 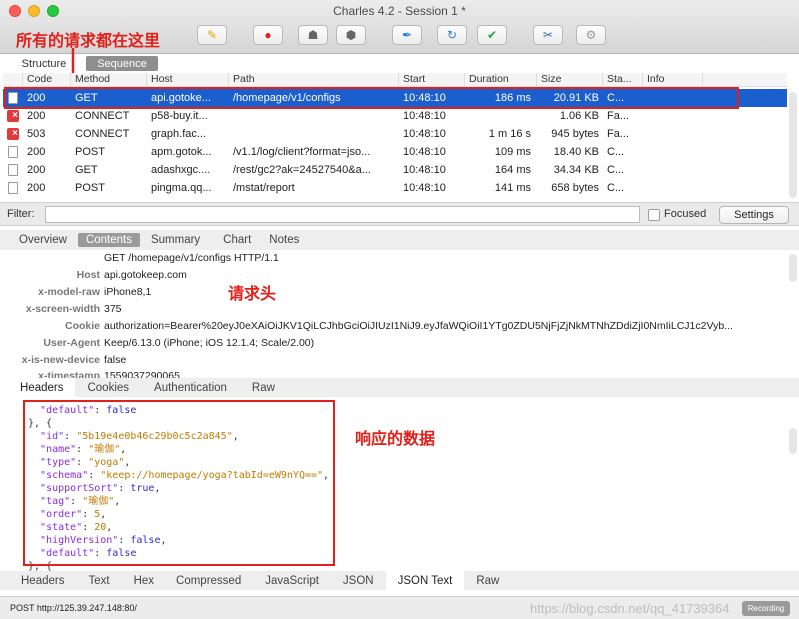 What do you see at coordinates (38, 580) in the screenshot?
I see `tab-response-headers: Headers` at bounding box center [38, 580].